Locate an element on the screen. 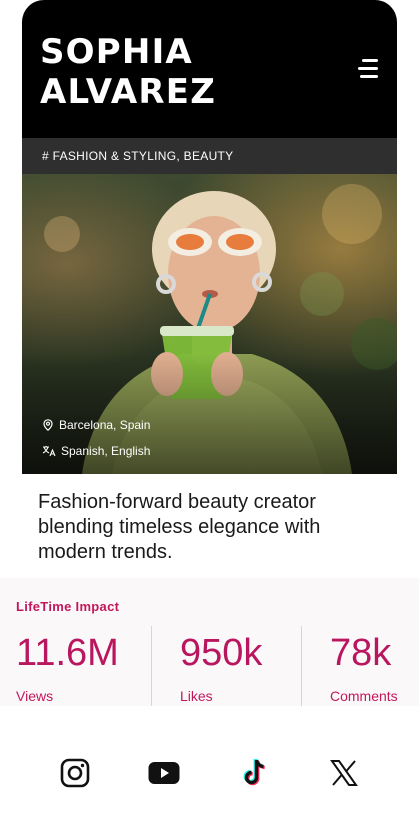 The width and height of the screenshot is (419, 826). stat-label: Comments is located at coordinates (364, 696).